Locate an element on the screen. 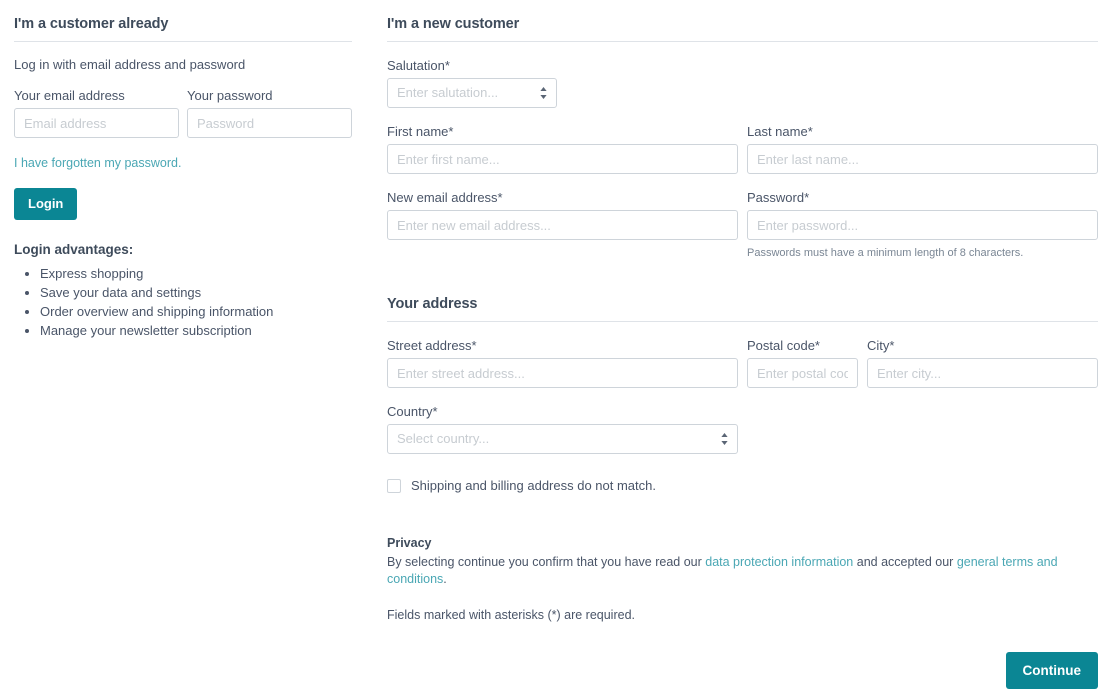 This screenshot has width=1117, height=689. registration-heading: I'm a new customer is located at coordinates (453, 24).